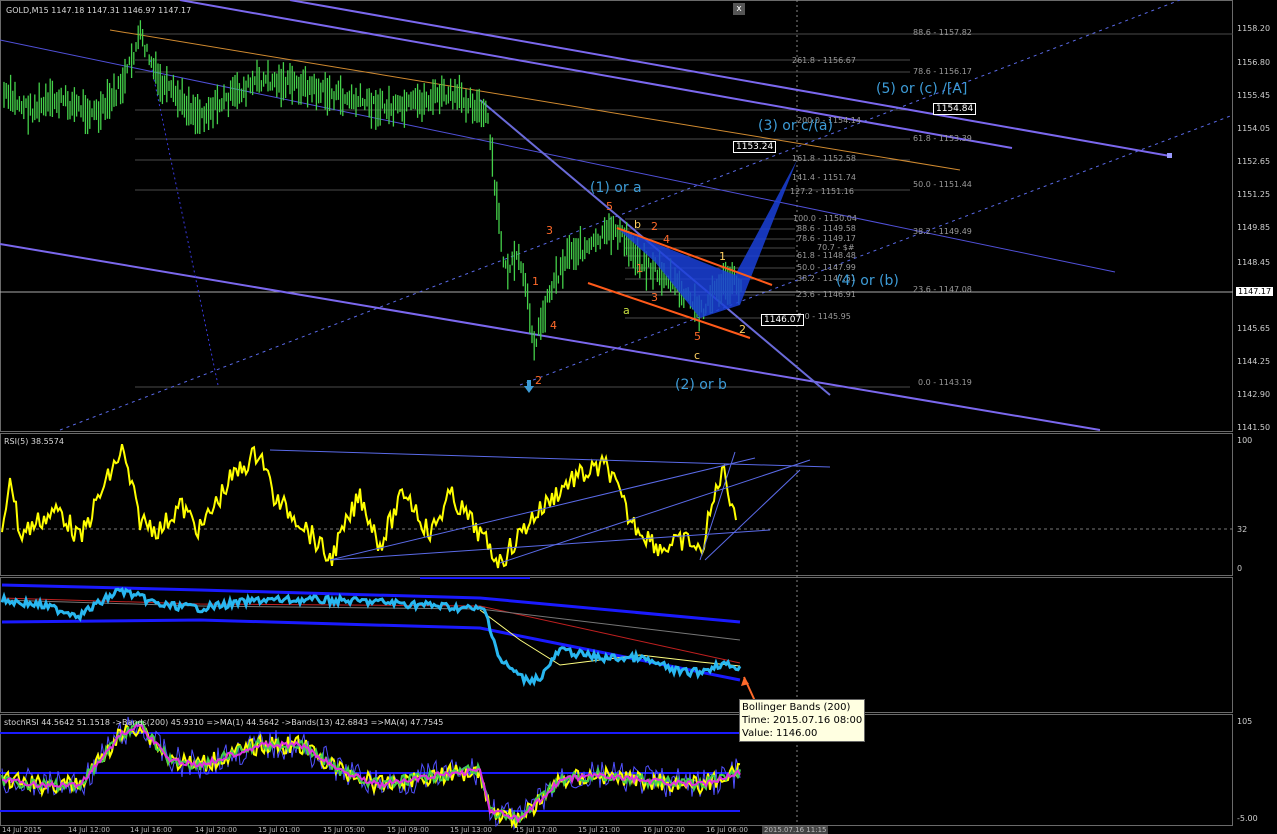 This screenshot has width=1277, height=834. What do you see at coordinates (99, 10) in the screenshot?
I see `main-chart-title: GOLD,M15 1147.18 1147.31 1146.97 1147.17` at bounding box center [99, 10].